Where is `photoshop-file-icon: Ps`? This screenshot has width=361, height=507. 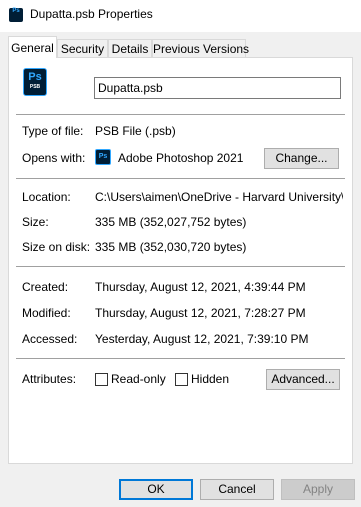 photoshop-file-icon: Ps is located at coordinates (16, 15).